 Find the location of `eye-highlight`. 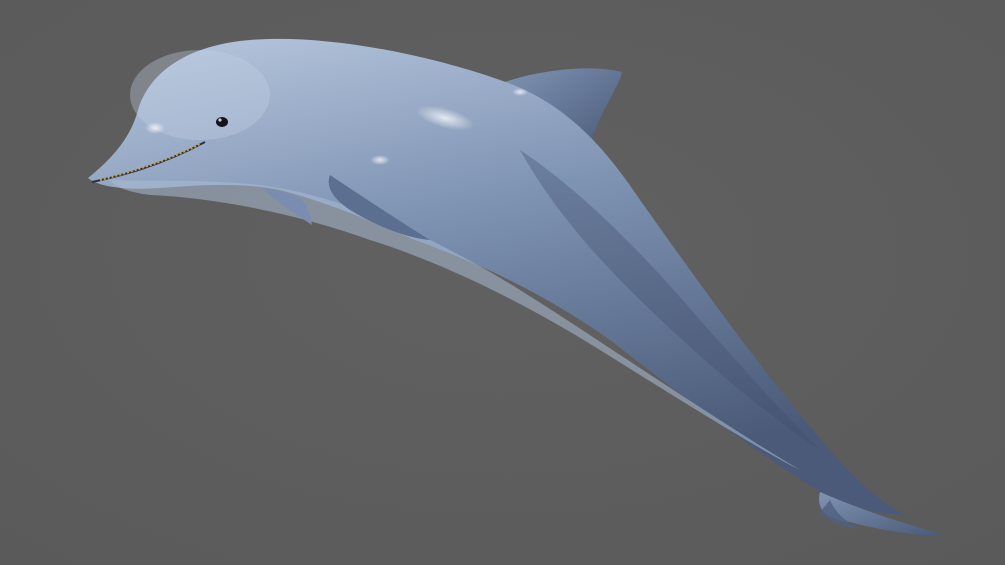

eye-highlight is located at coordinates (220, 120).